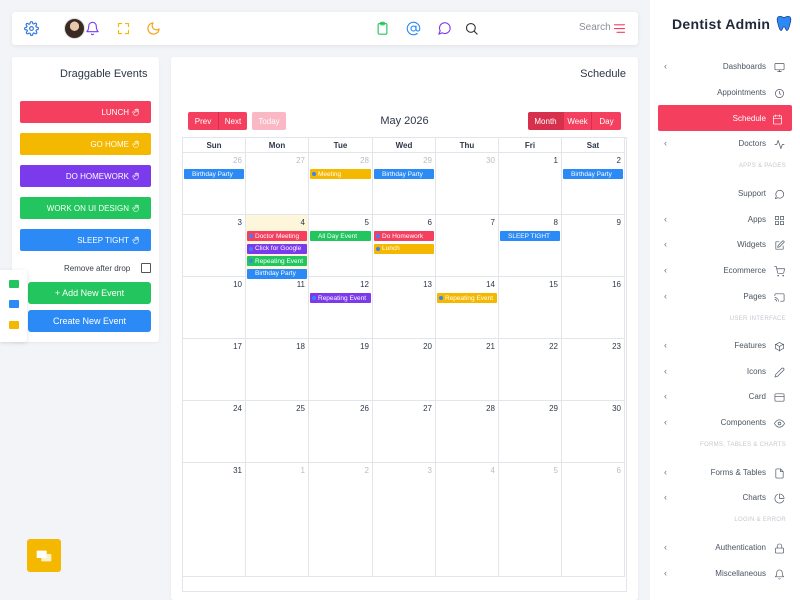 The height and width of the screenshot is (600, 800). I want to click on calendar-day-cell: 6 Do Homework Lunch, so click(404, 246).